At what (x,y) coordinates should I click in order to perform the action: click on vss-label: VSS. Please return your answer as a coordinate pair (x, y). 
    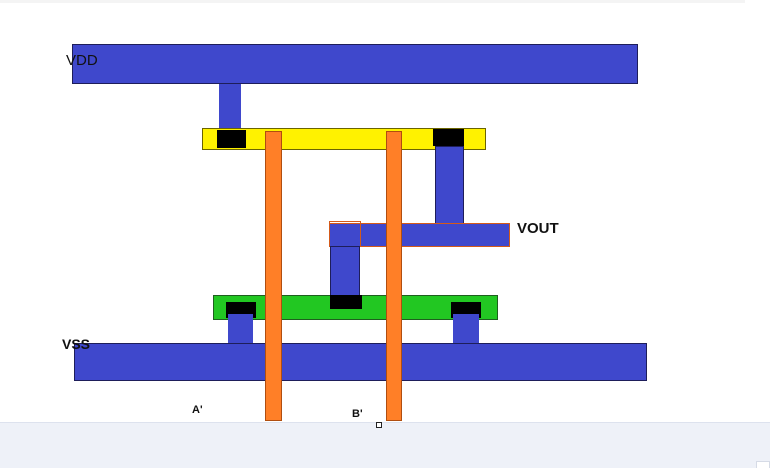
    Looking at the image, I should click on (76, 344).